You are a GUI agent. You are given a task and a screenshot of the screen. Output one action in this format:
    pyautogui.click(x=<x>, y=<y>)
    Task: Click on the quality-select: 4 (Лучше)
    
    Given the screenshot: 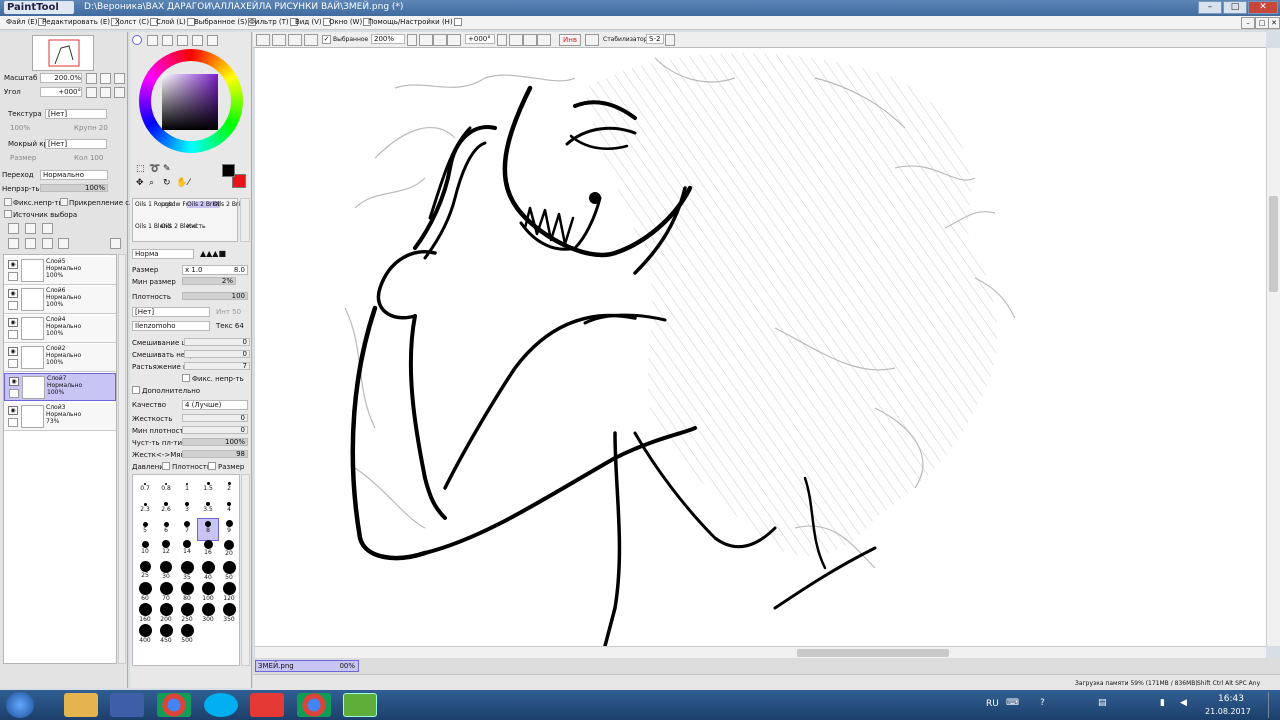 What is the action you would take?
    pyautogui.click(x=215, y=405)
    